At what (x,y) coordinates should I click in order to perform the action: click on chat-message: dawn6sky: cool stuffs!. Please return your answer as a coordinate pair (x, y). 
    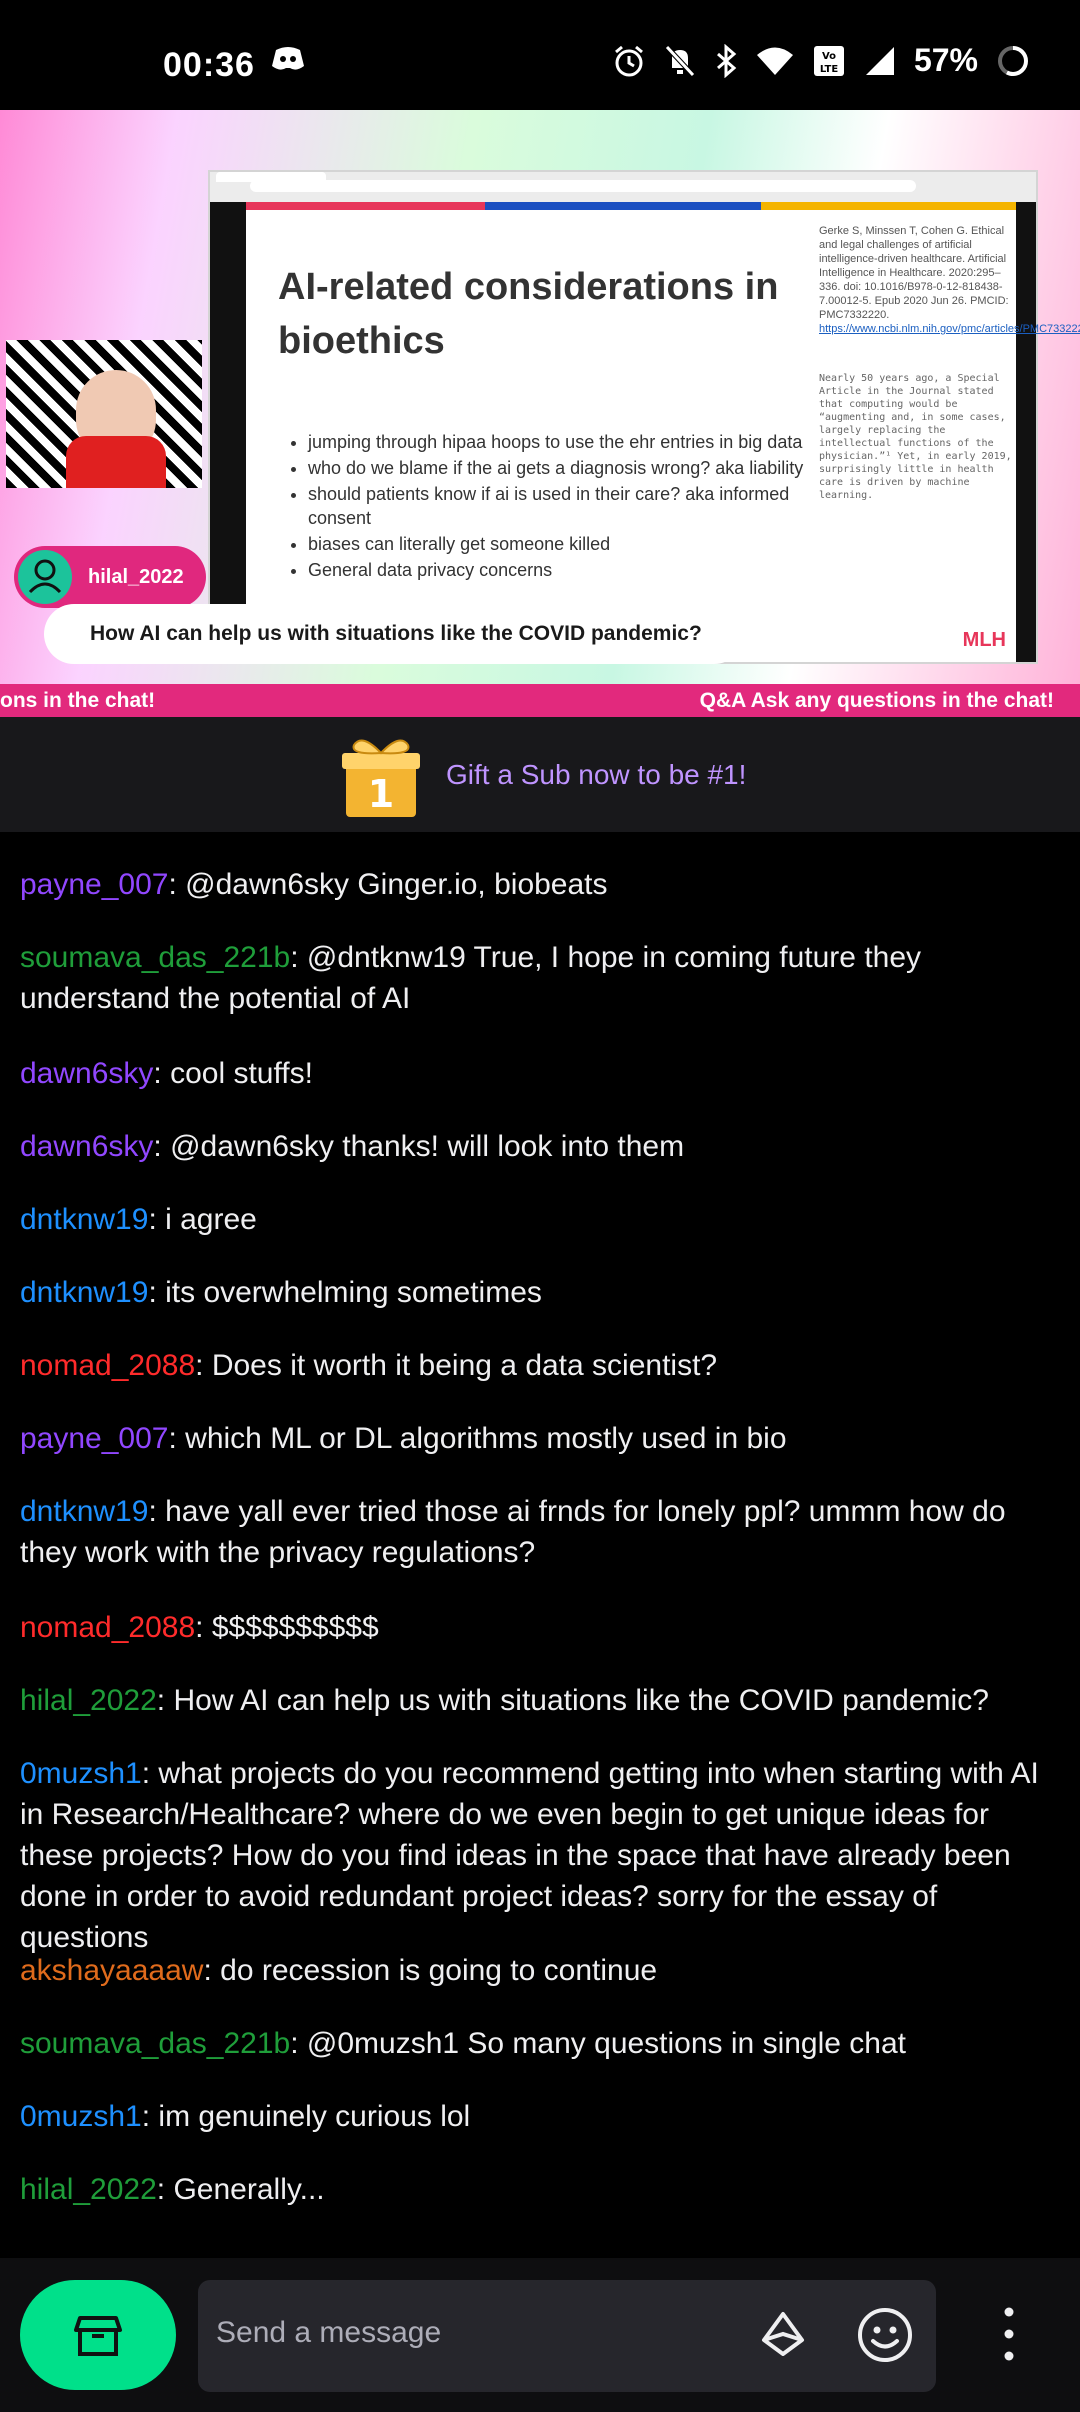
    Looking at the image, I should click on (540, 1073).